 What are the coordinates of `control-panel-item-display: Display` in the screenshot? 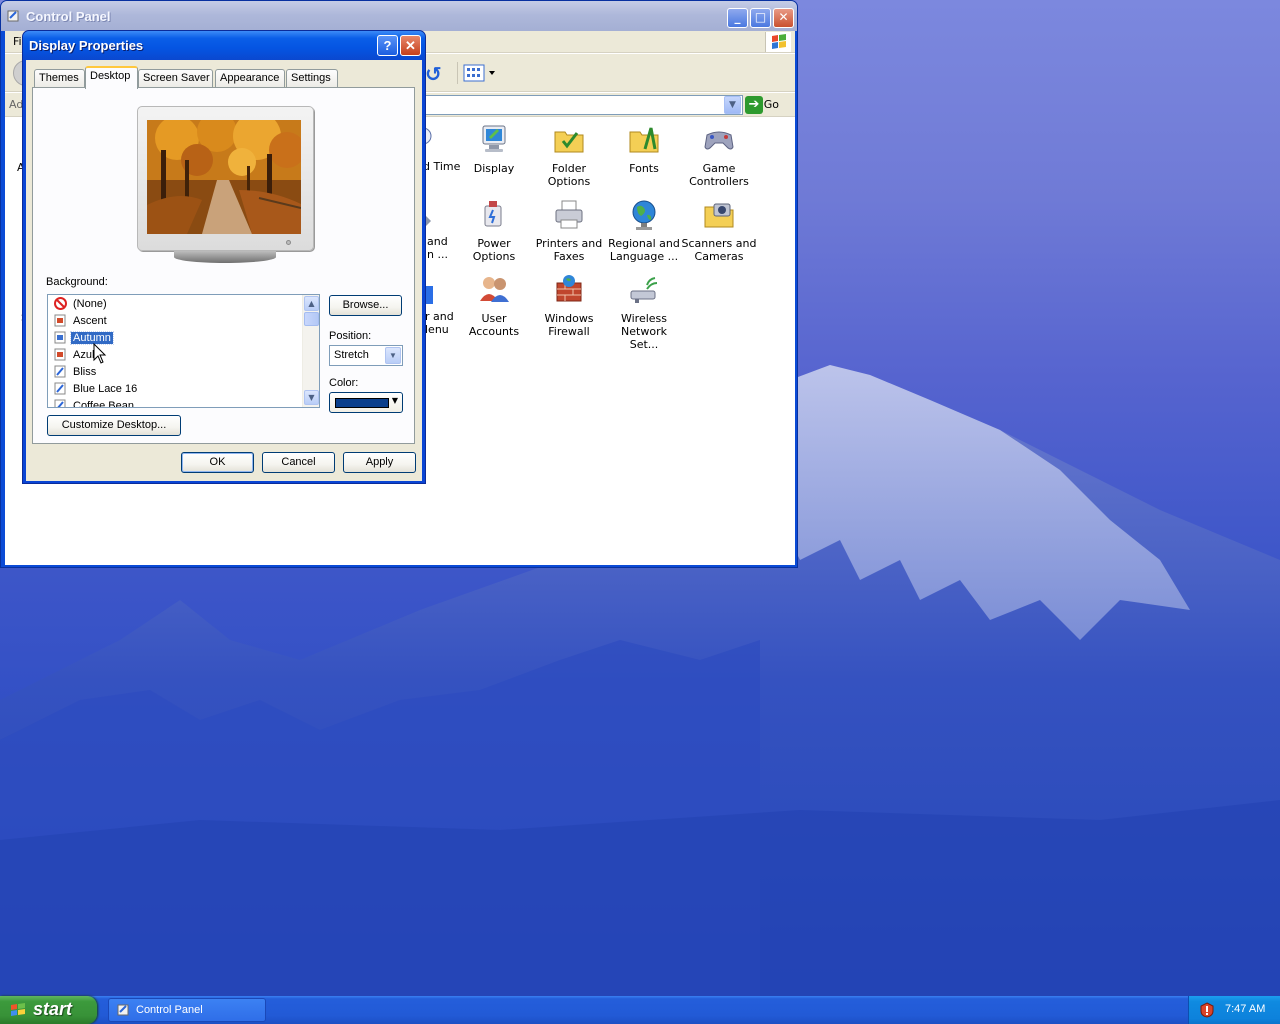 It's located at (494, 149).